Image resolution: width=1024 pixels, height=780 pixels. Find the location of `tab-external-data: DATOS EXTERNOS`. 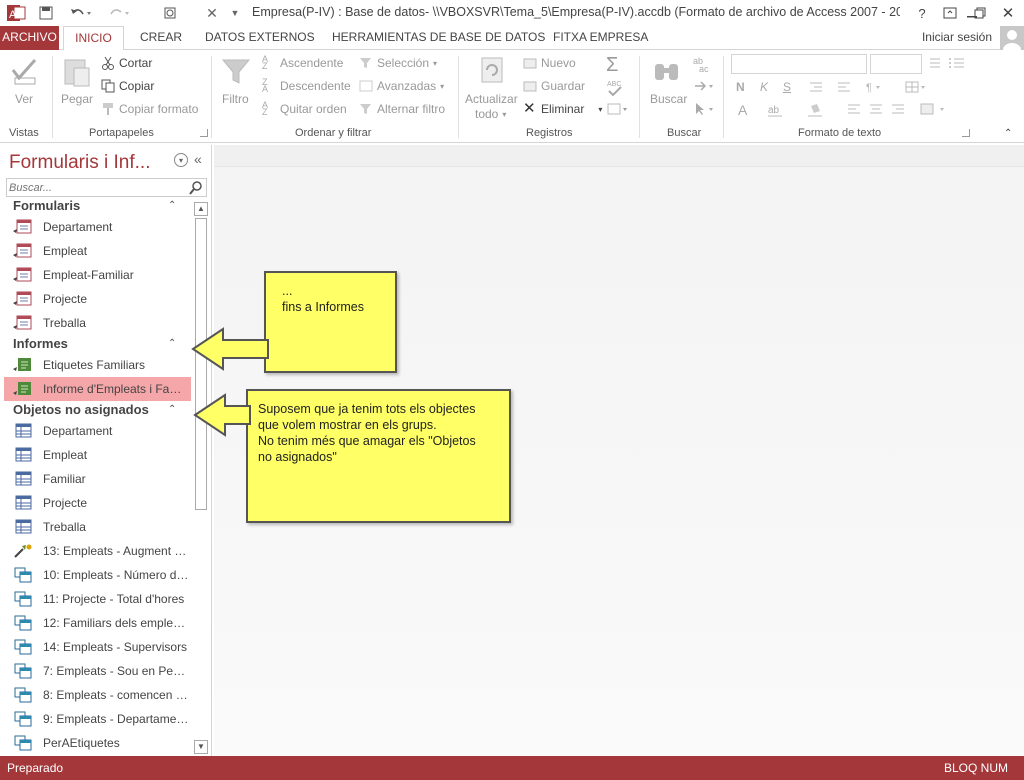

tab-external-data: DATOS EXTERNOS is located at coordinates (260, 38).